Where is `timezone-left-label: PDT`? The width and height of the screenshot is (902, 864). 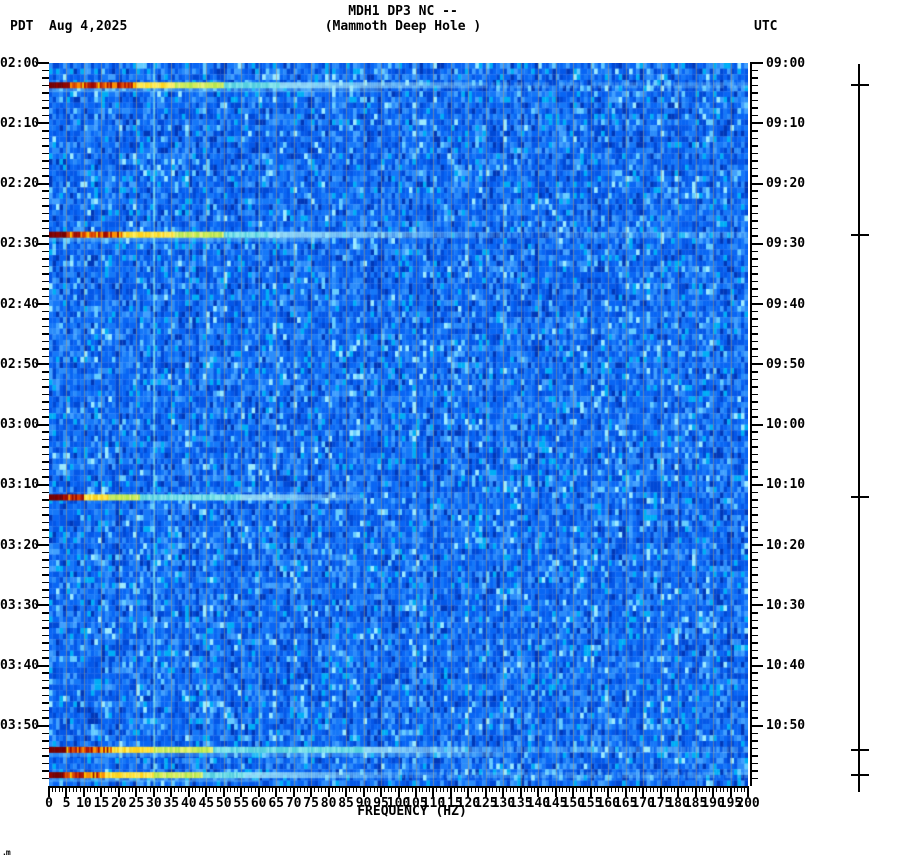 timezone-left-label: PDT is located at coordinates (22, 26).